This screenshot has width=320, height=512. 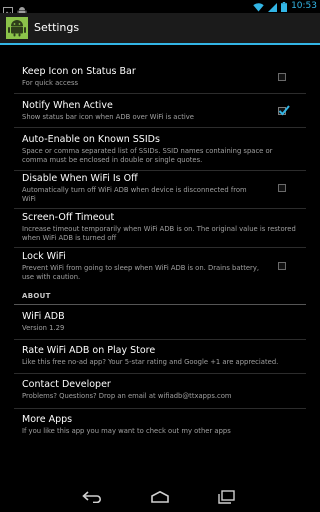 I want to click on pref-summary: Version 1.29, so click(x=43, y=328).